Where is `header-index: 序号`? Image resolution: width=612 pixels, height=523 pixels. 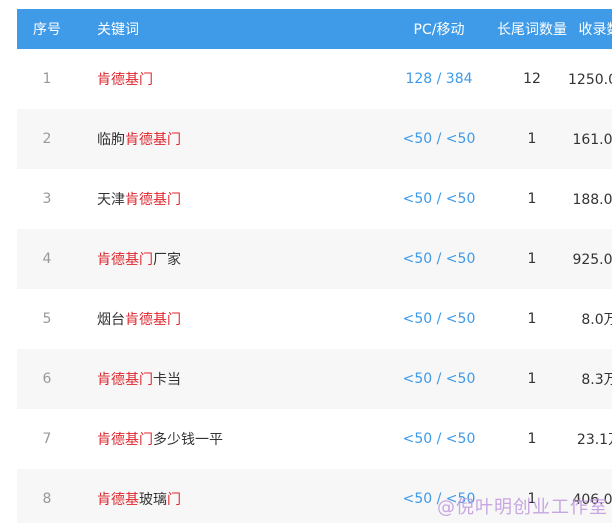
header-index: 序号 is located at coordinates (47, 30).